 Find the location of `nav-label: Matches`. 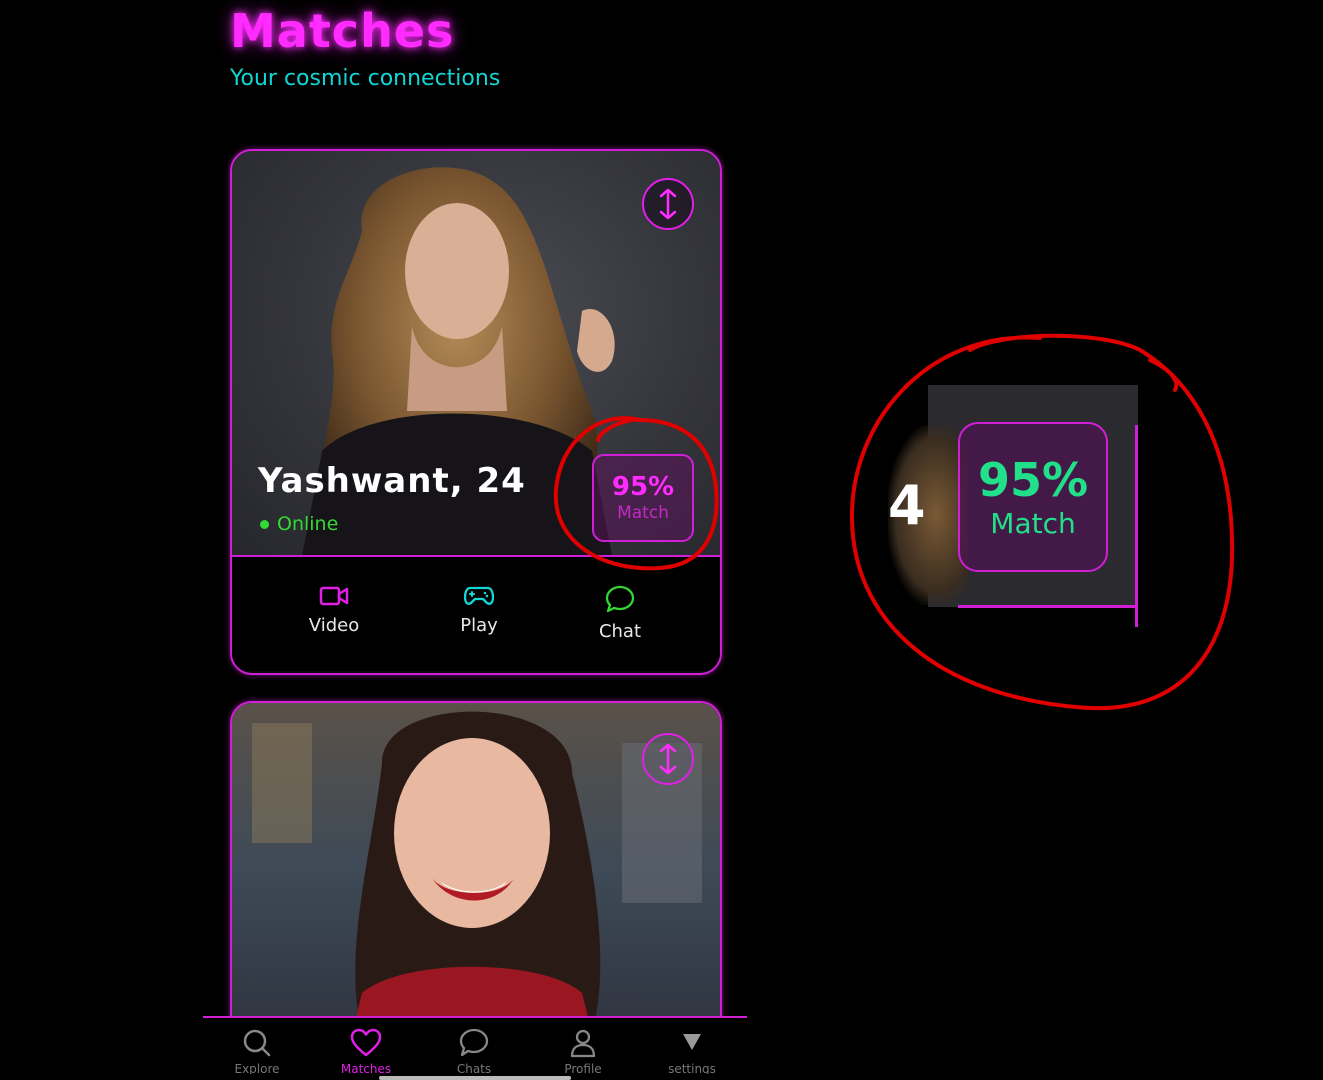

nav-label: Matches is located at coordinates (366, 1068).